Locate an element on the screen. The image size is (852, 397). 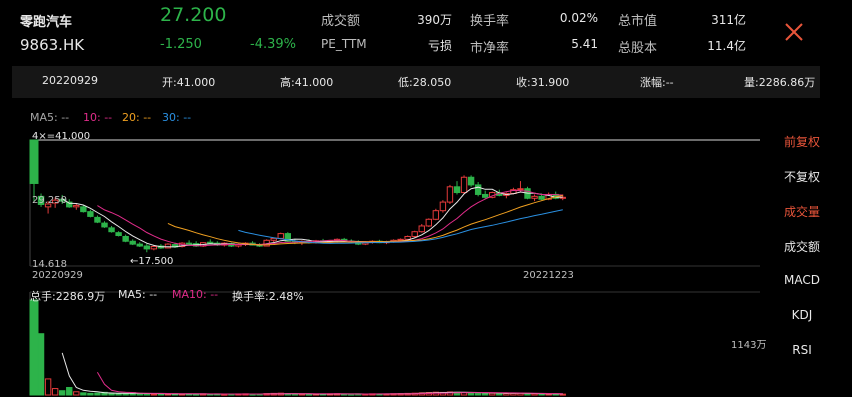
volume-turnover-legend: 换手率:2.48% is located at coordinates (268, 296).